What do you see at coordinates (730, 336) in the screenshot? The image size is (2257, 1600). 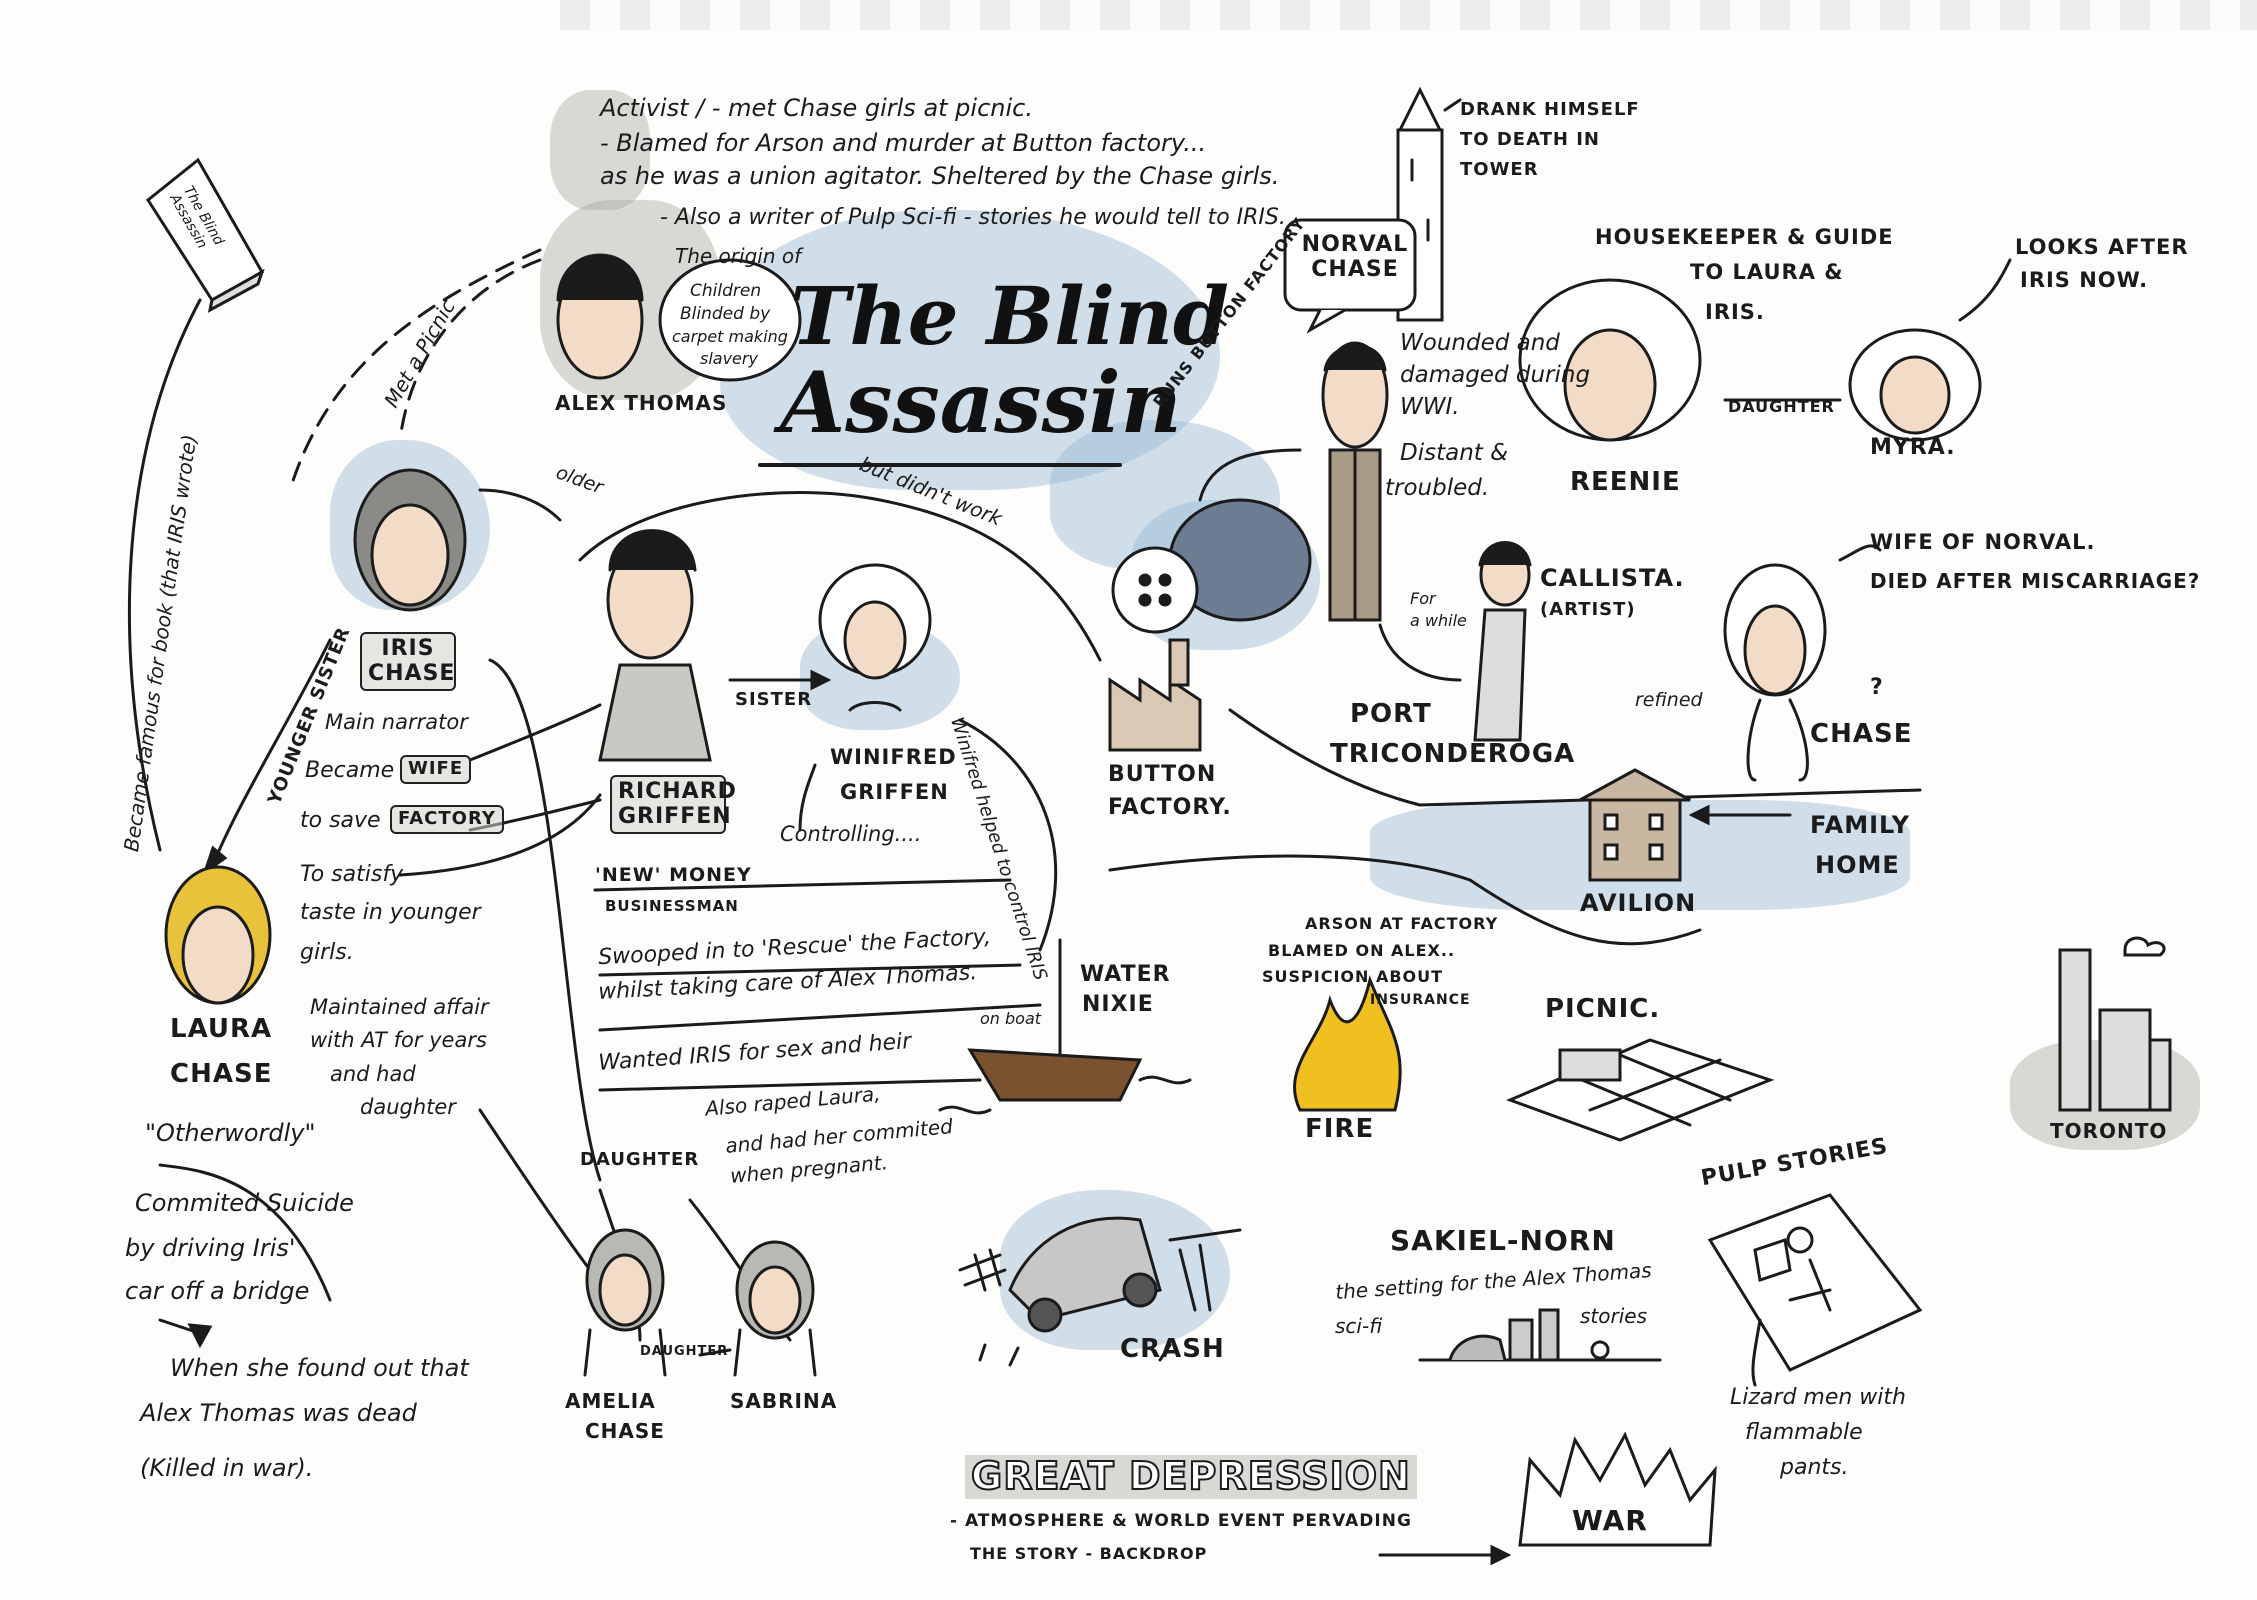 I see `origin-bubble-3: carpet making` at bounding box center [730, 336].